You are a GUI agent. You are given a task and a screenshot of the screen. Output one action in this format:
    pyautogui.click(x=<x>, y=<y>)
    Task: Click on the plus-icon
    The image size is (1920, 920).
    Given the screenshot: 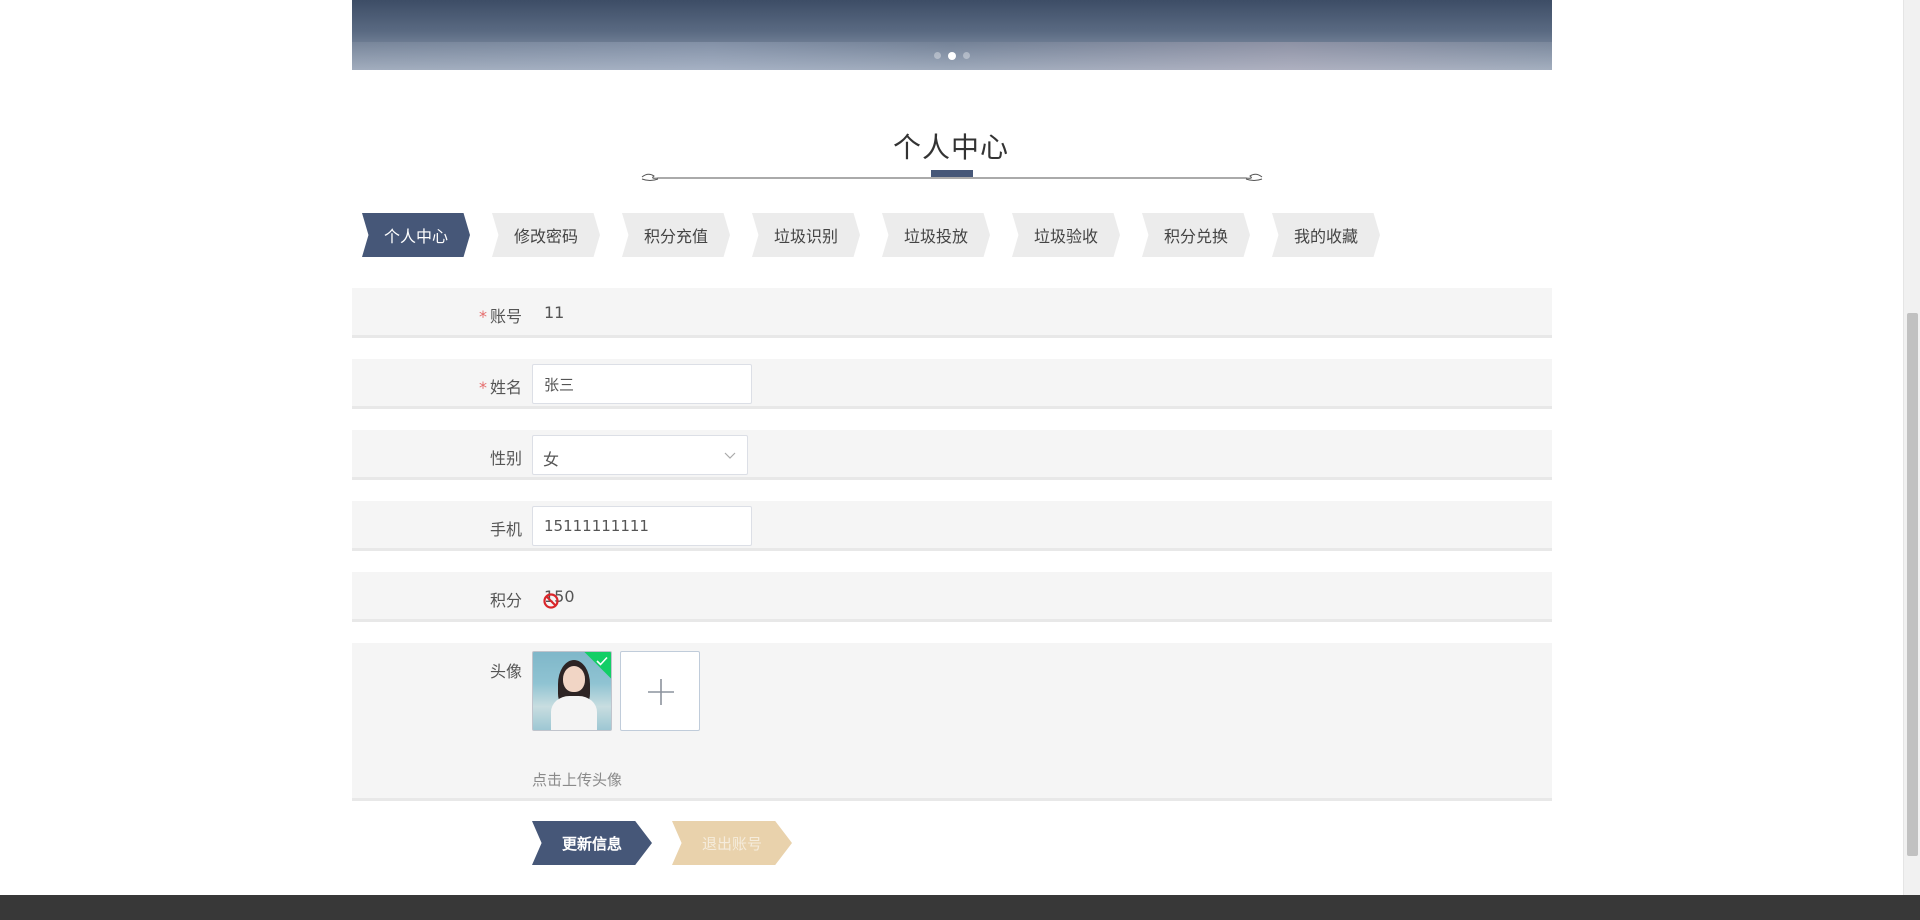 What is the action you would take?
    pyautogui.click(x=661, y=692)
    